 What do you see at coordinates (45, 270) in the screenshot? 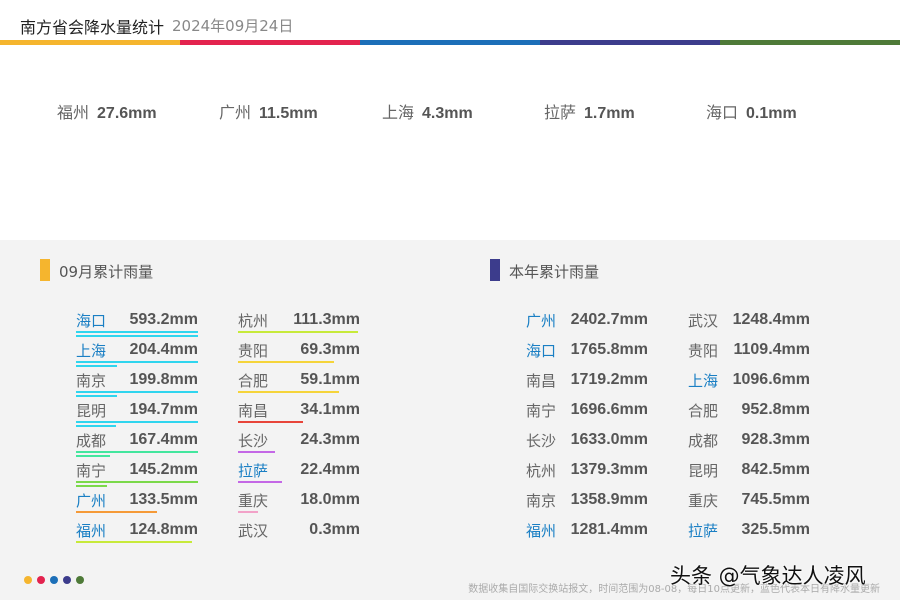
I see `section-marker` at bounding box center [45, 270].